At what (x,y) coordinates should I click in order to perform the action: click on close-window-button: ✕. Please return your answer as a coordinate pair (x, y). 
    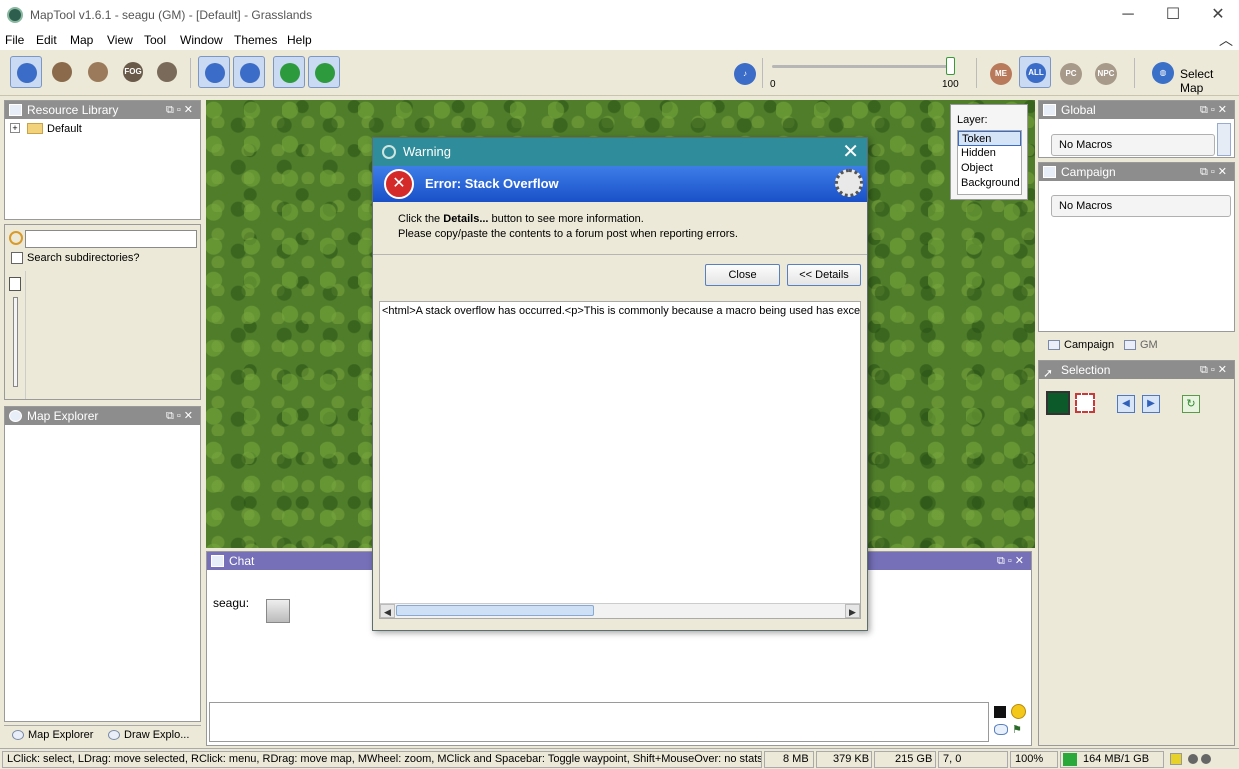
    Looking at the image, I should click on (1218, 15).